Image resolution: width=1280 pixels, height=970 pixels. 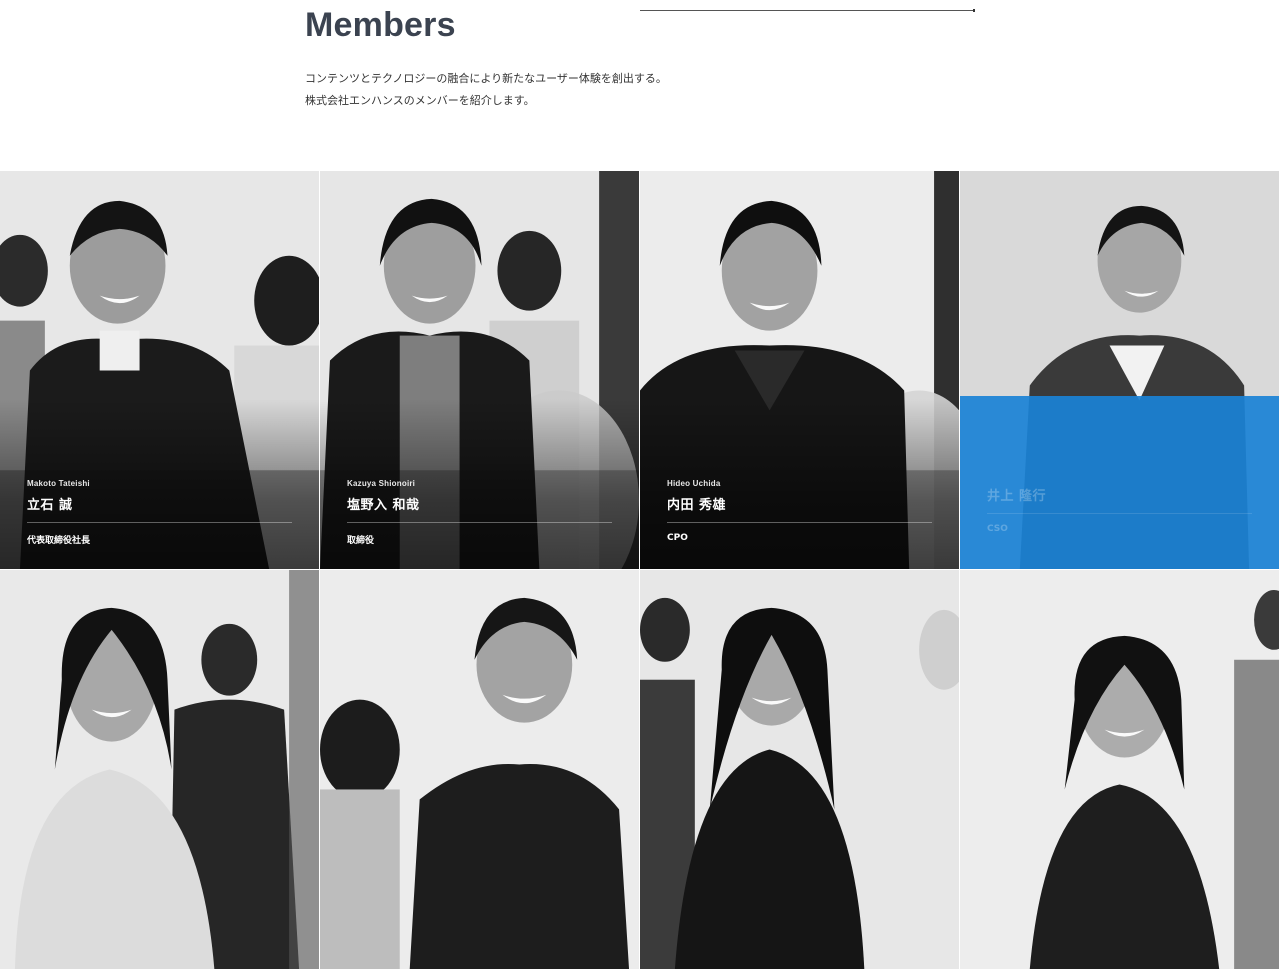 I want to click on page-title: Members, so click(x=380, y=25).